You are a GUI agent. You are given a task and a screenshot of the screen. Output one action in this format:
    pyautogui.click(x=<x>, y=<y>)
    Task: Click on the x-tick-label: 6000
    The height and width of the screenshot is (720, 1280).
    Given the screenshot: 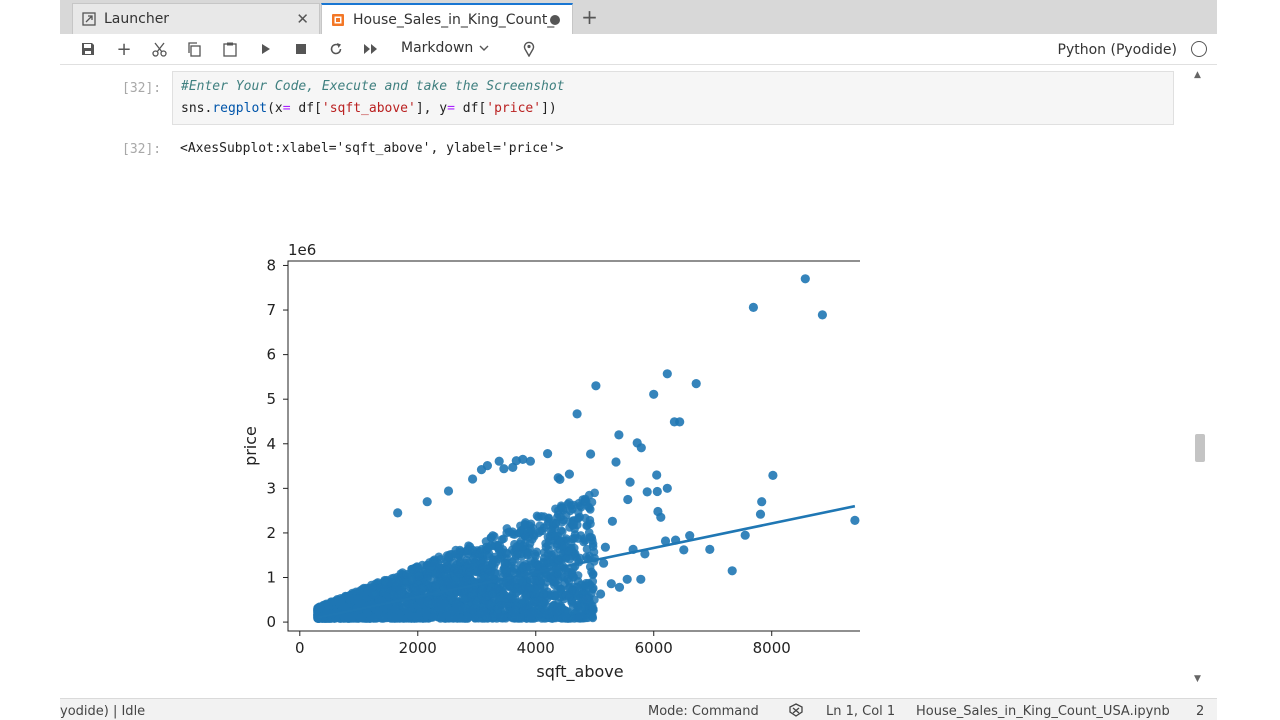 What is the action you would take?
    pyautogui.click(x=654, y=648)
    